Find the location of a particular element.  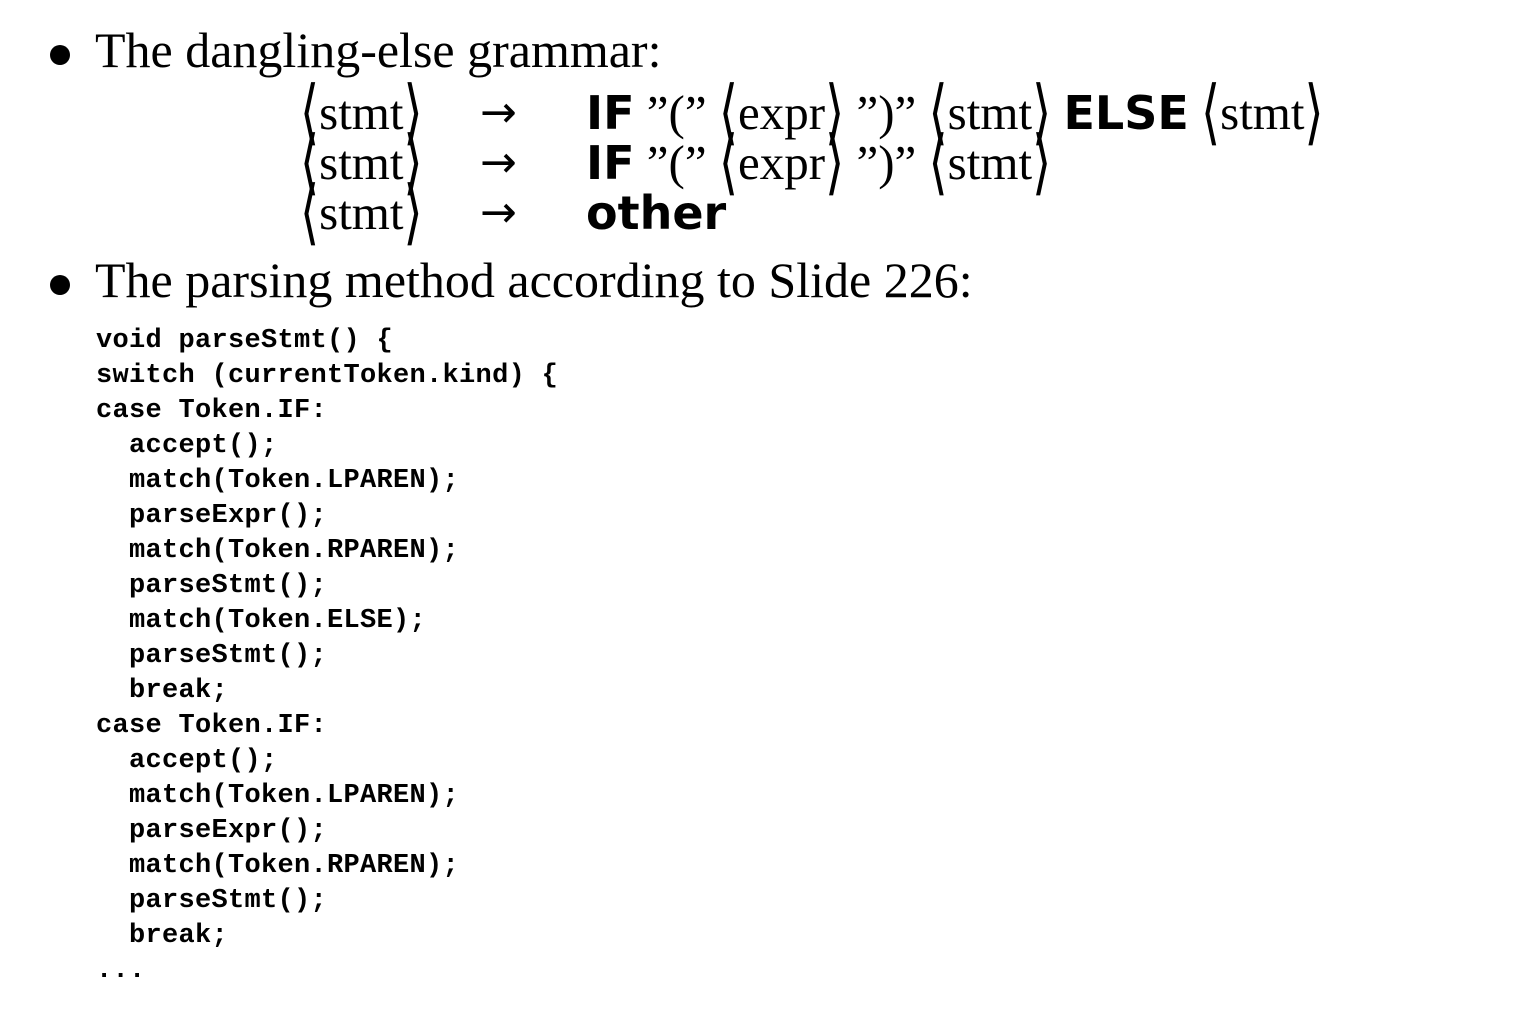

keyword-else: ELSE is located at coordinates (1126, 113).